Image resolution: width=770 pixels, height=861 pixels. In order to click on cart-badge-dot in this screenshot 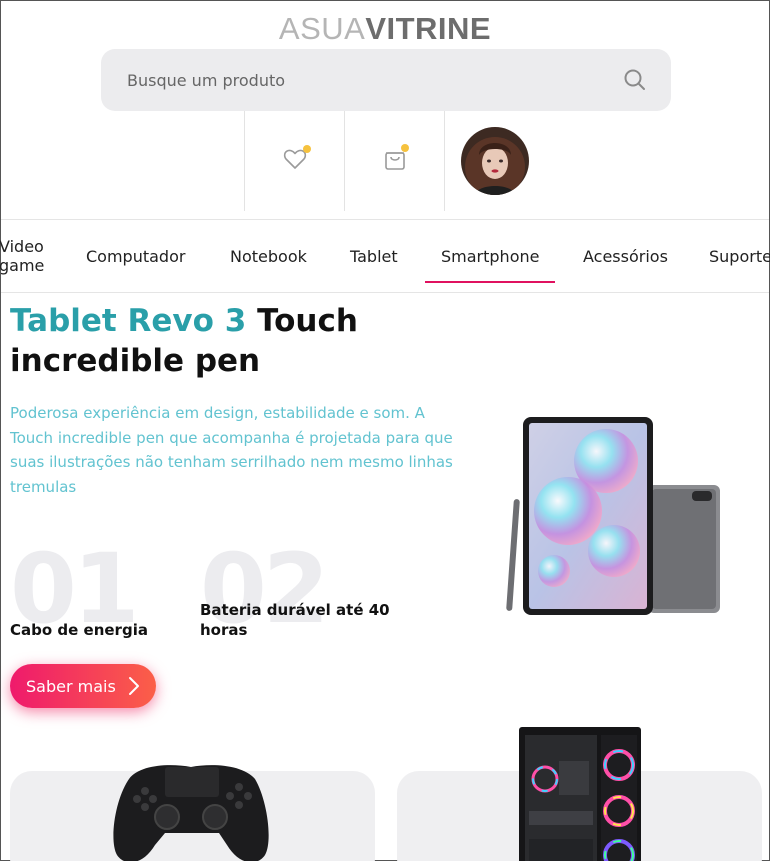, I will do `click(405, 148)`.